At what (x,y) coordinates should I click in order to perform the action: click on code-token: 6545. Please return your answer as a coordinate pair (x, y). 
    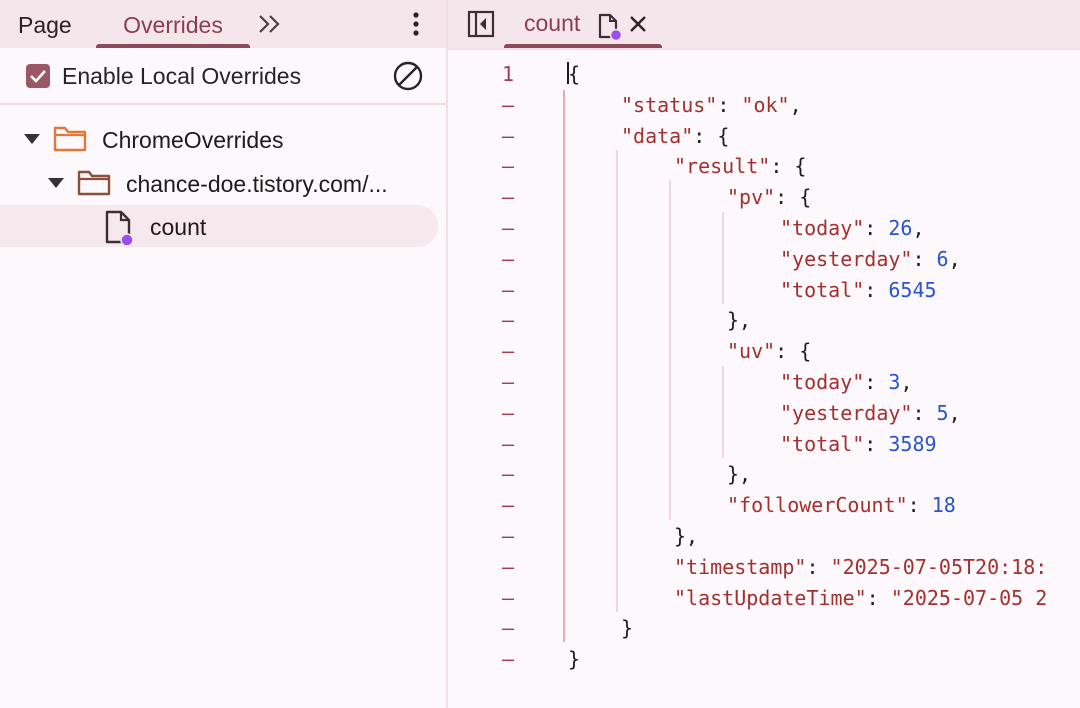
    Looking at the image, I should click on (912, 289).